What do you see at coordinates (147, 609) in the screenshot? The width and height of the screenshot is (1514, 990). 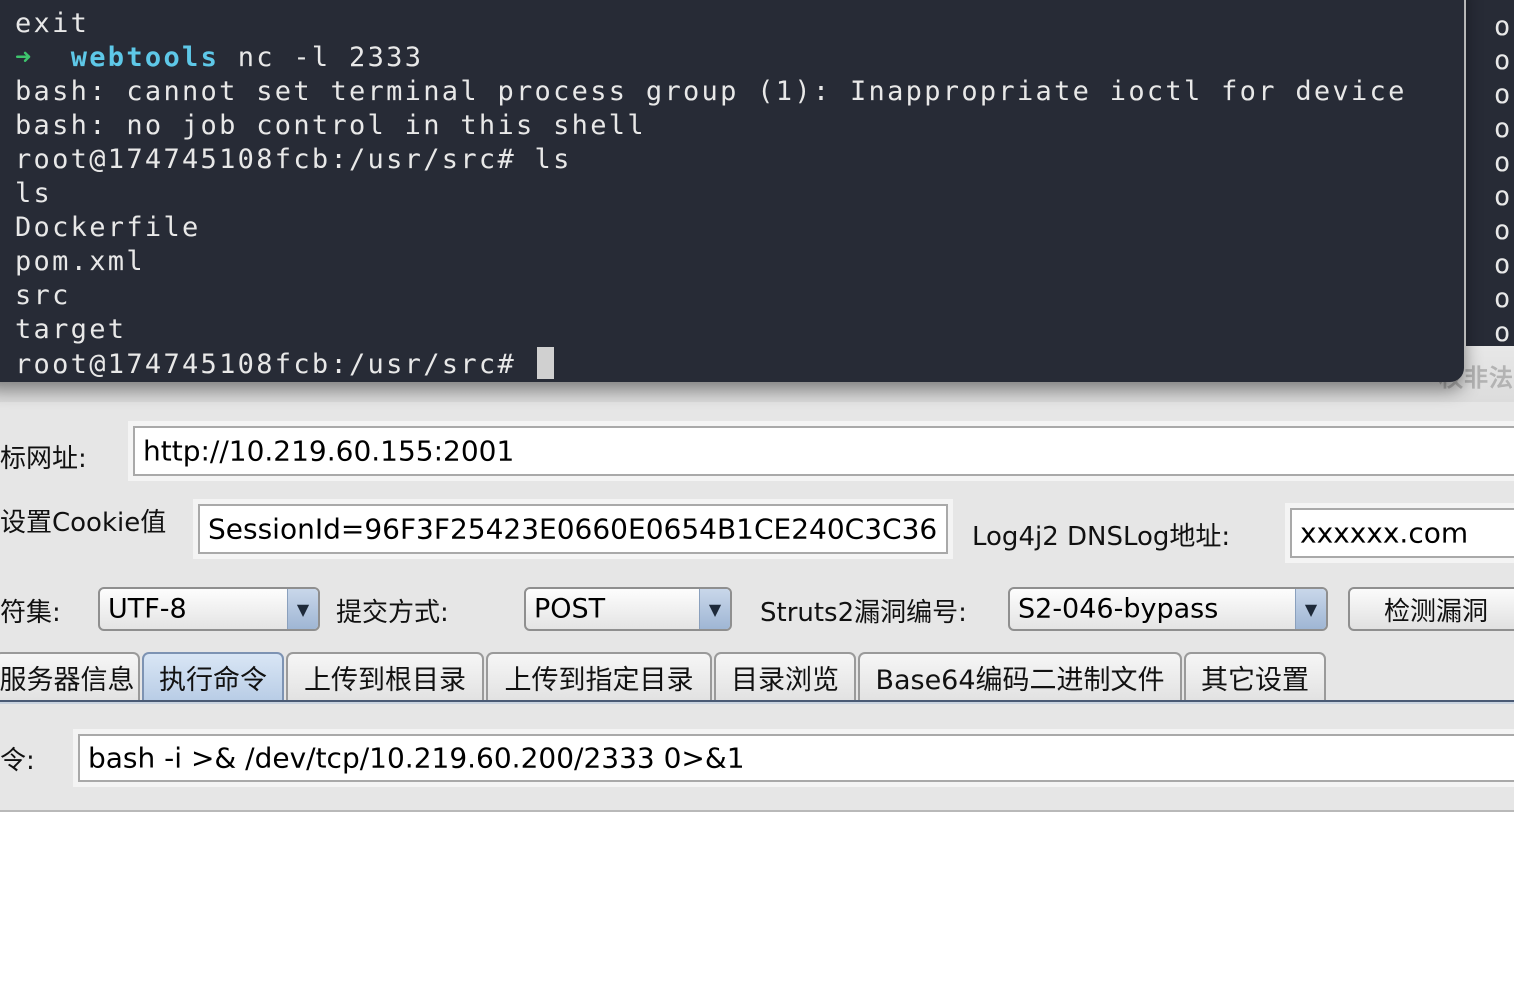 I see `charset-value: UTF-8` at bounding box center [147, 609].